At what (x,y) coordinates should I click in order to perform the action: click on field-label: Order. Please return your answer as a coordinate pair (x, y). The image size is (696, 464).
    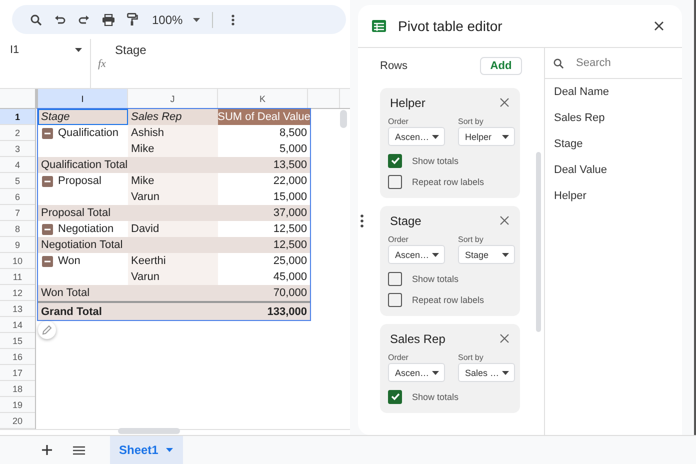
    Looking at the image, I should click on (399, 357).